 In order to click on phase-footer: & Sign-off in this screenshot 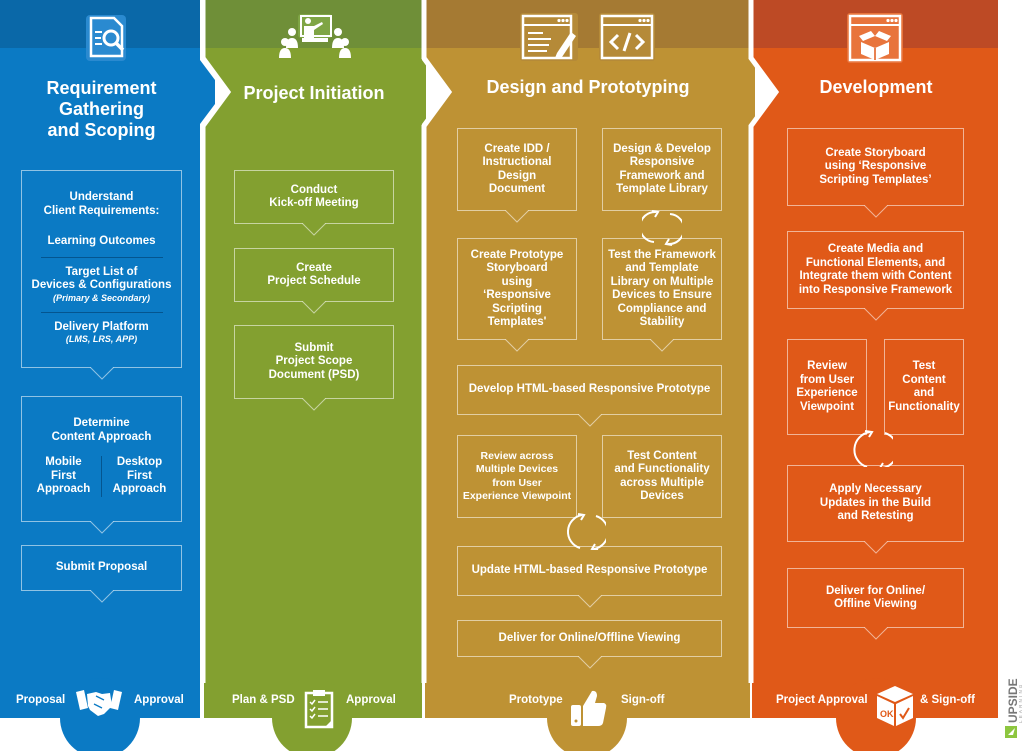, I will do `click(947, 700)`.